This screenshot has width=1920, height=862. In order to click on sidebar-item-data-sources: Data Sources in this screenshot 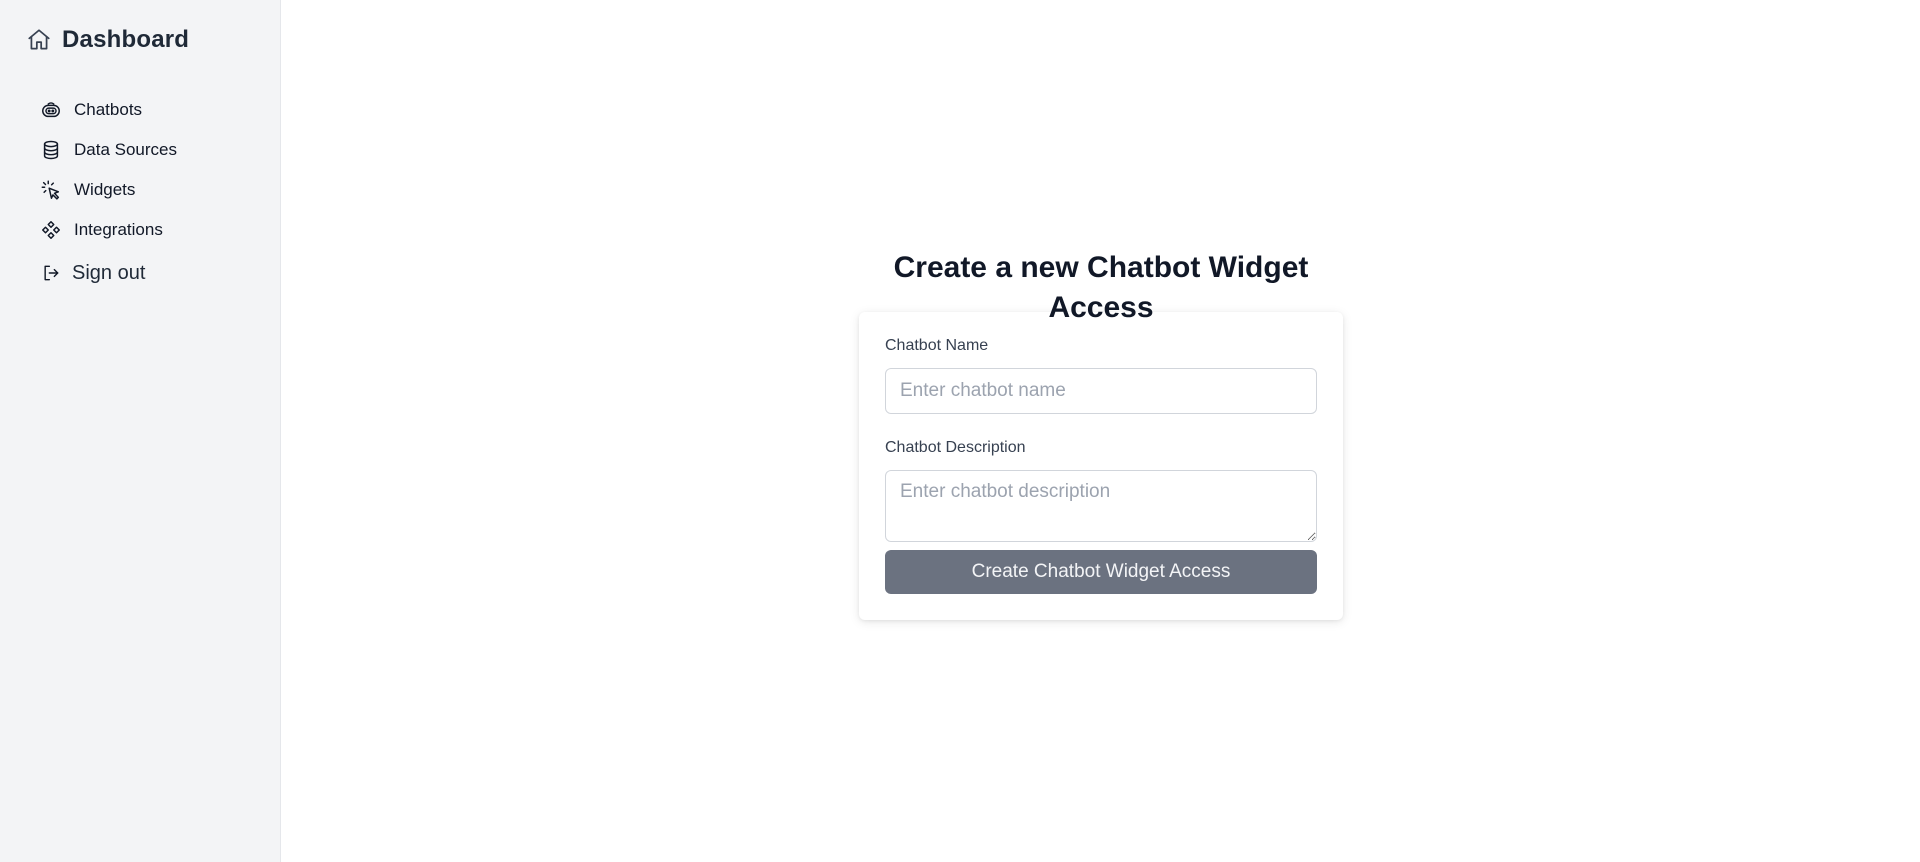, I will do `click(160, 150)`.